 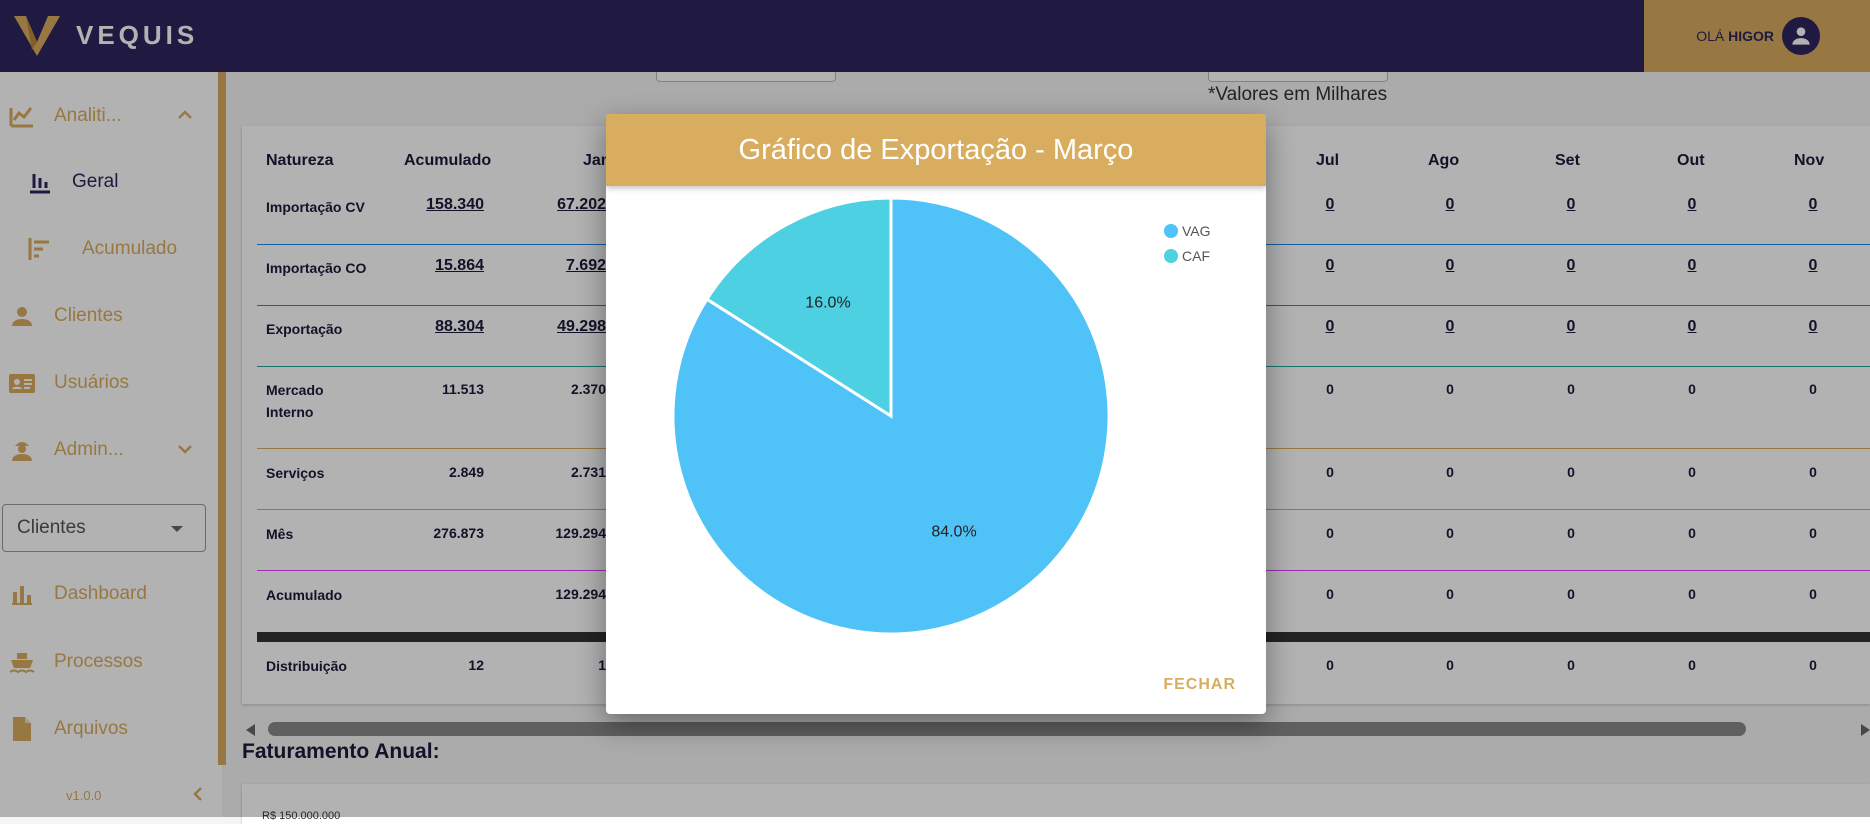 What do you see at coordinates (953, 532) in the screenshot?
I see `pie-label-vag: 84.0%` at bounding box center [953, 532].